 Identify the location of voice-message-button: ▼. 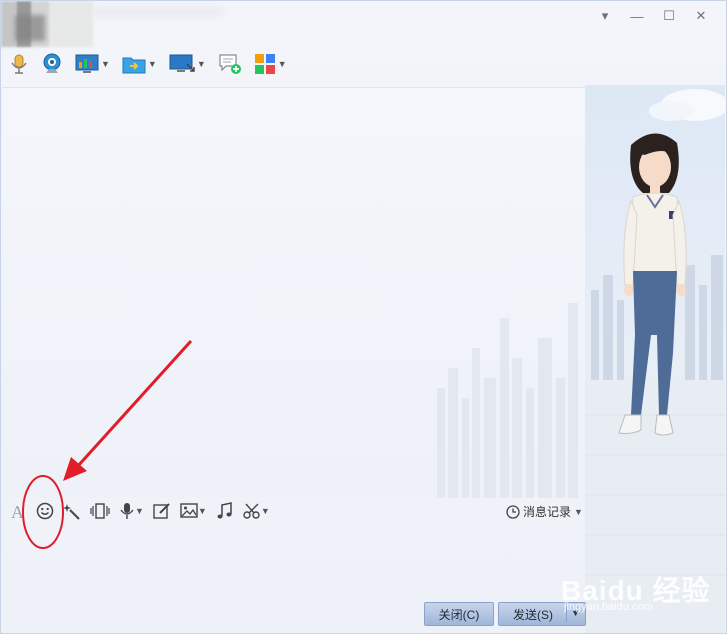
(131, 511).